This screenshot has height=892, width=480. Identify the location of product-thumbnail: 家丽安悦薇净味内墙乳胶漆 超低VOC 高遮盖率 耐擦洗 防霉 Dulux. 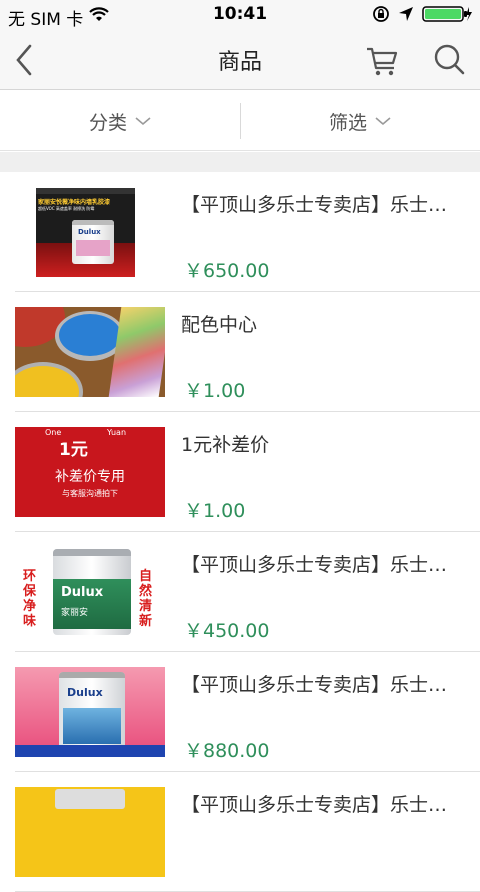
(90, 232).